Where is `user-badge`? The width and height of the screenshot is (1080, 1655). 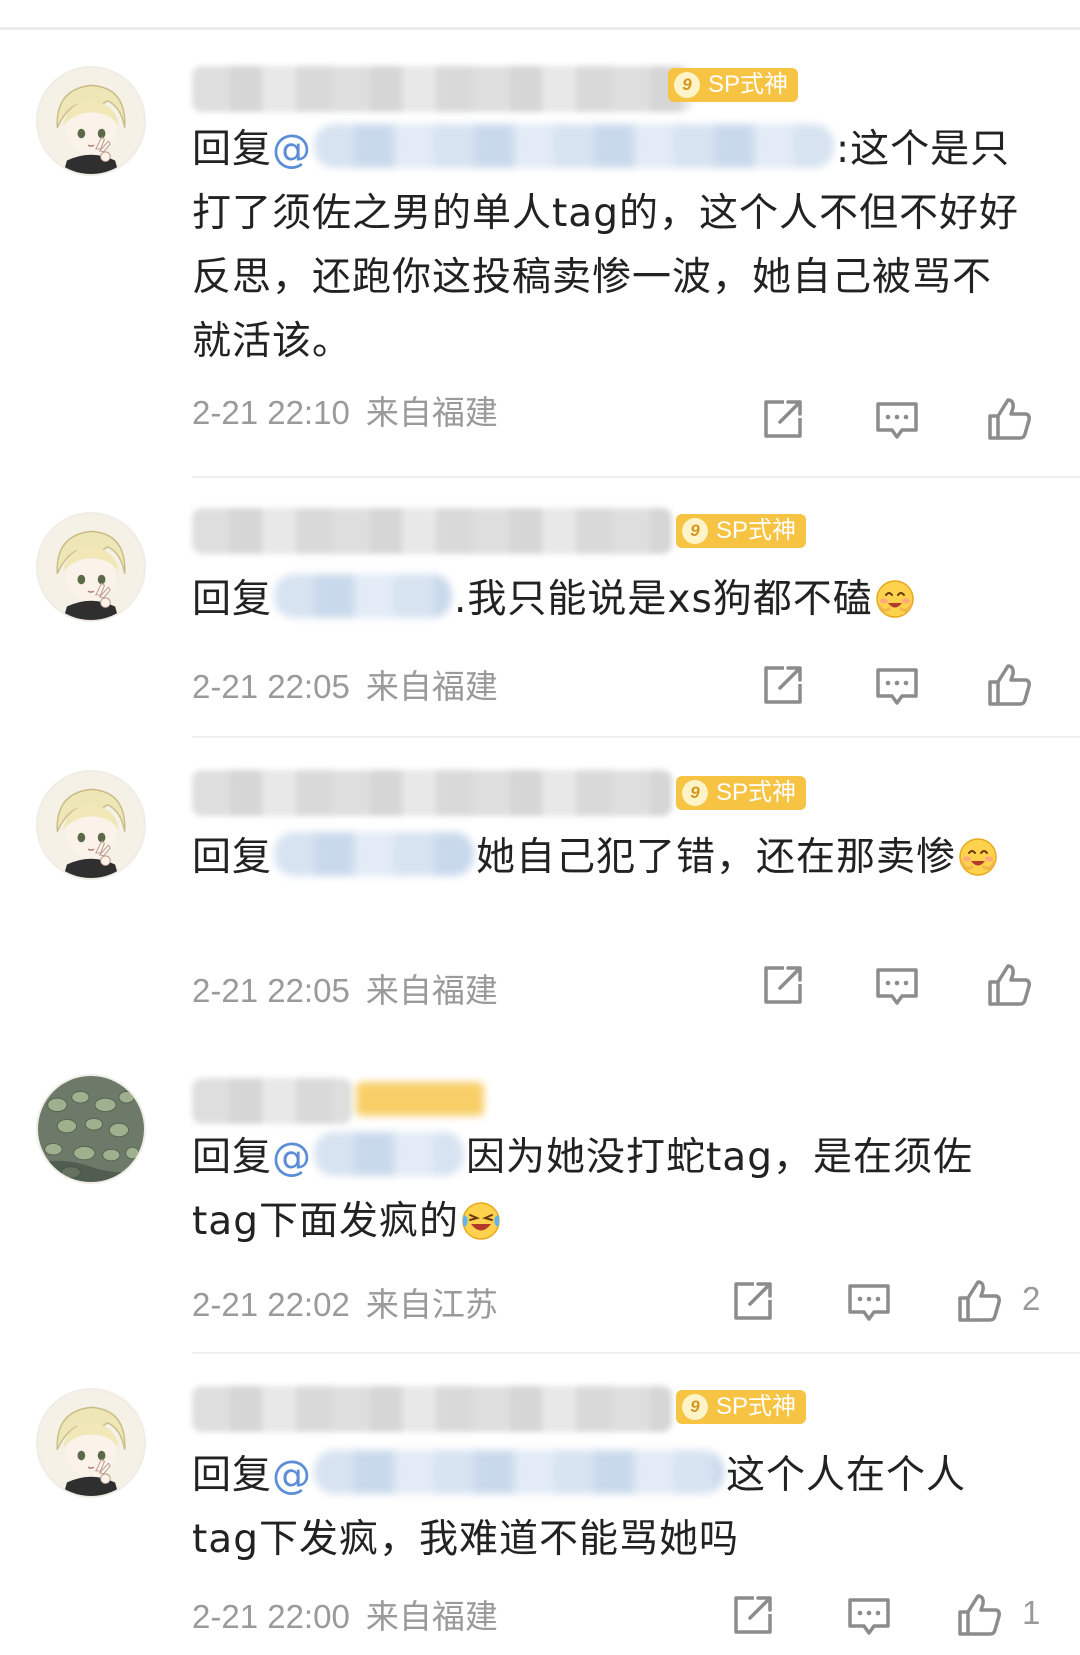
user-badge is located at coordinates (420, 1099).